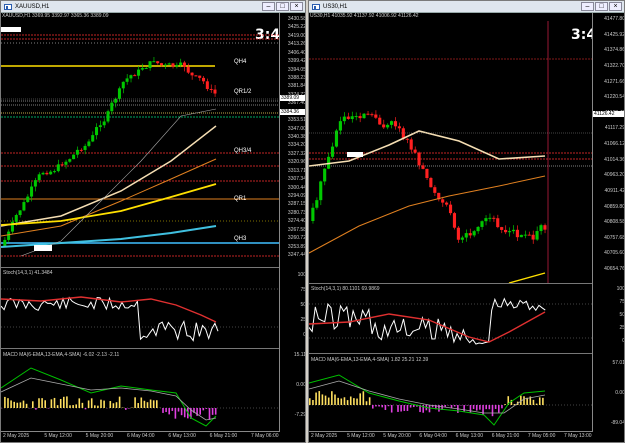 Image resolution: width=625 pixels, height=443 pixels. What do you see at coordinates (614, 237) in the screenshot?
I see `price-tick: 40757.68` at bounding box center [614, 237].